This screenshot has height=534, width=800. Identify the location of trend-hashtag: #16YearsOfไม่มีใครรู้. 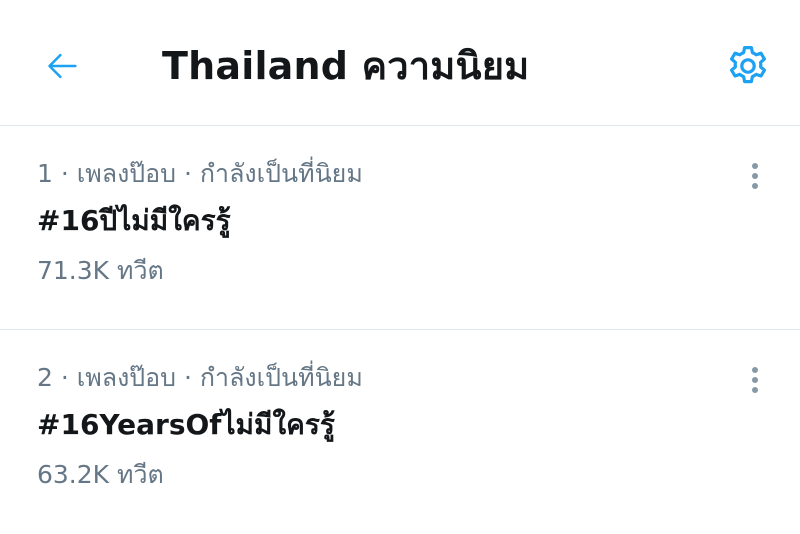
(186, 425).